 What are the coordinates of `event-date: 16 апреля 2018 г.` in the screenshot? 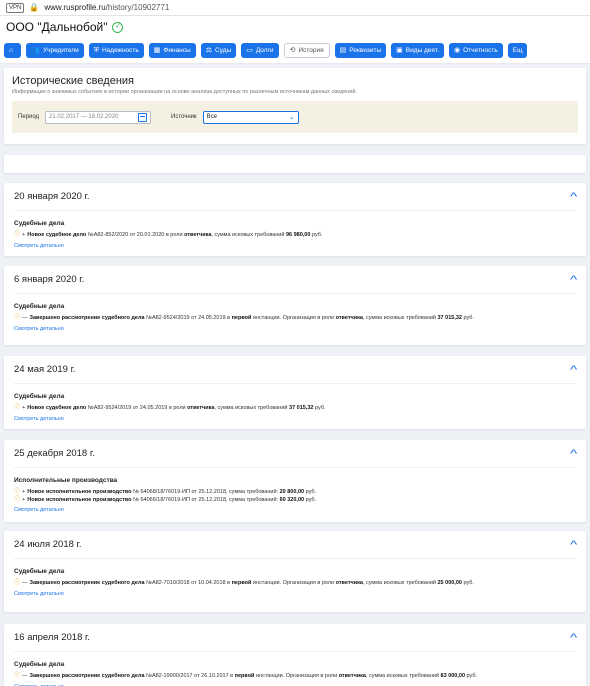 It's located at (52, 637).